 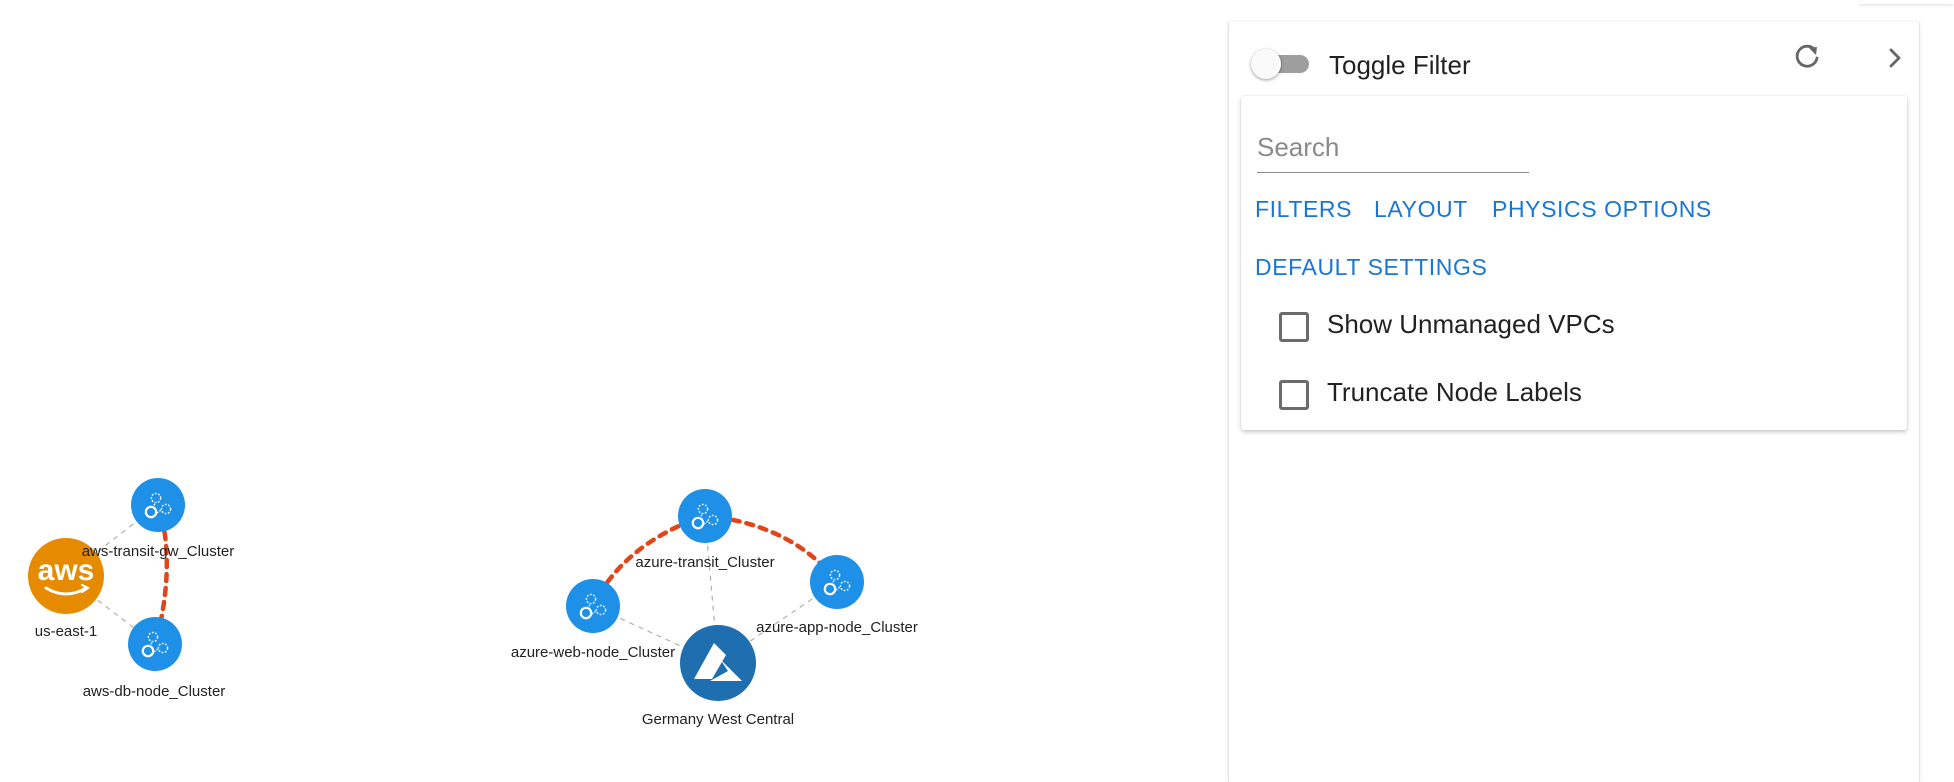 What do you see at coordinates (1454, 392) in the screenshot?
I see `truncate-node-labels-label: Truncate Node Labels` at bounding box center [1454, 392].